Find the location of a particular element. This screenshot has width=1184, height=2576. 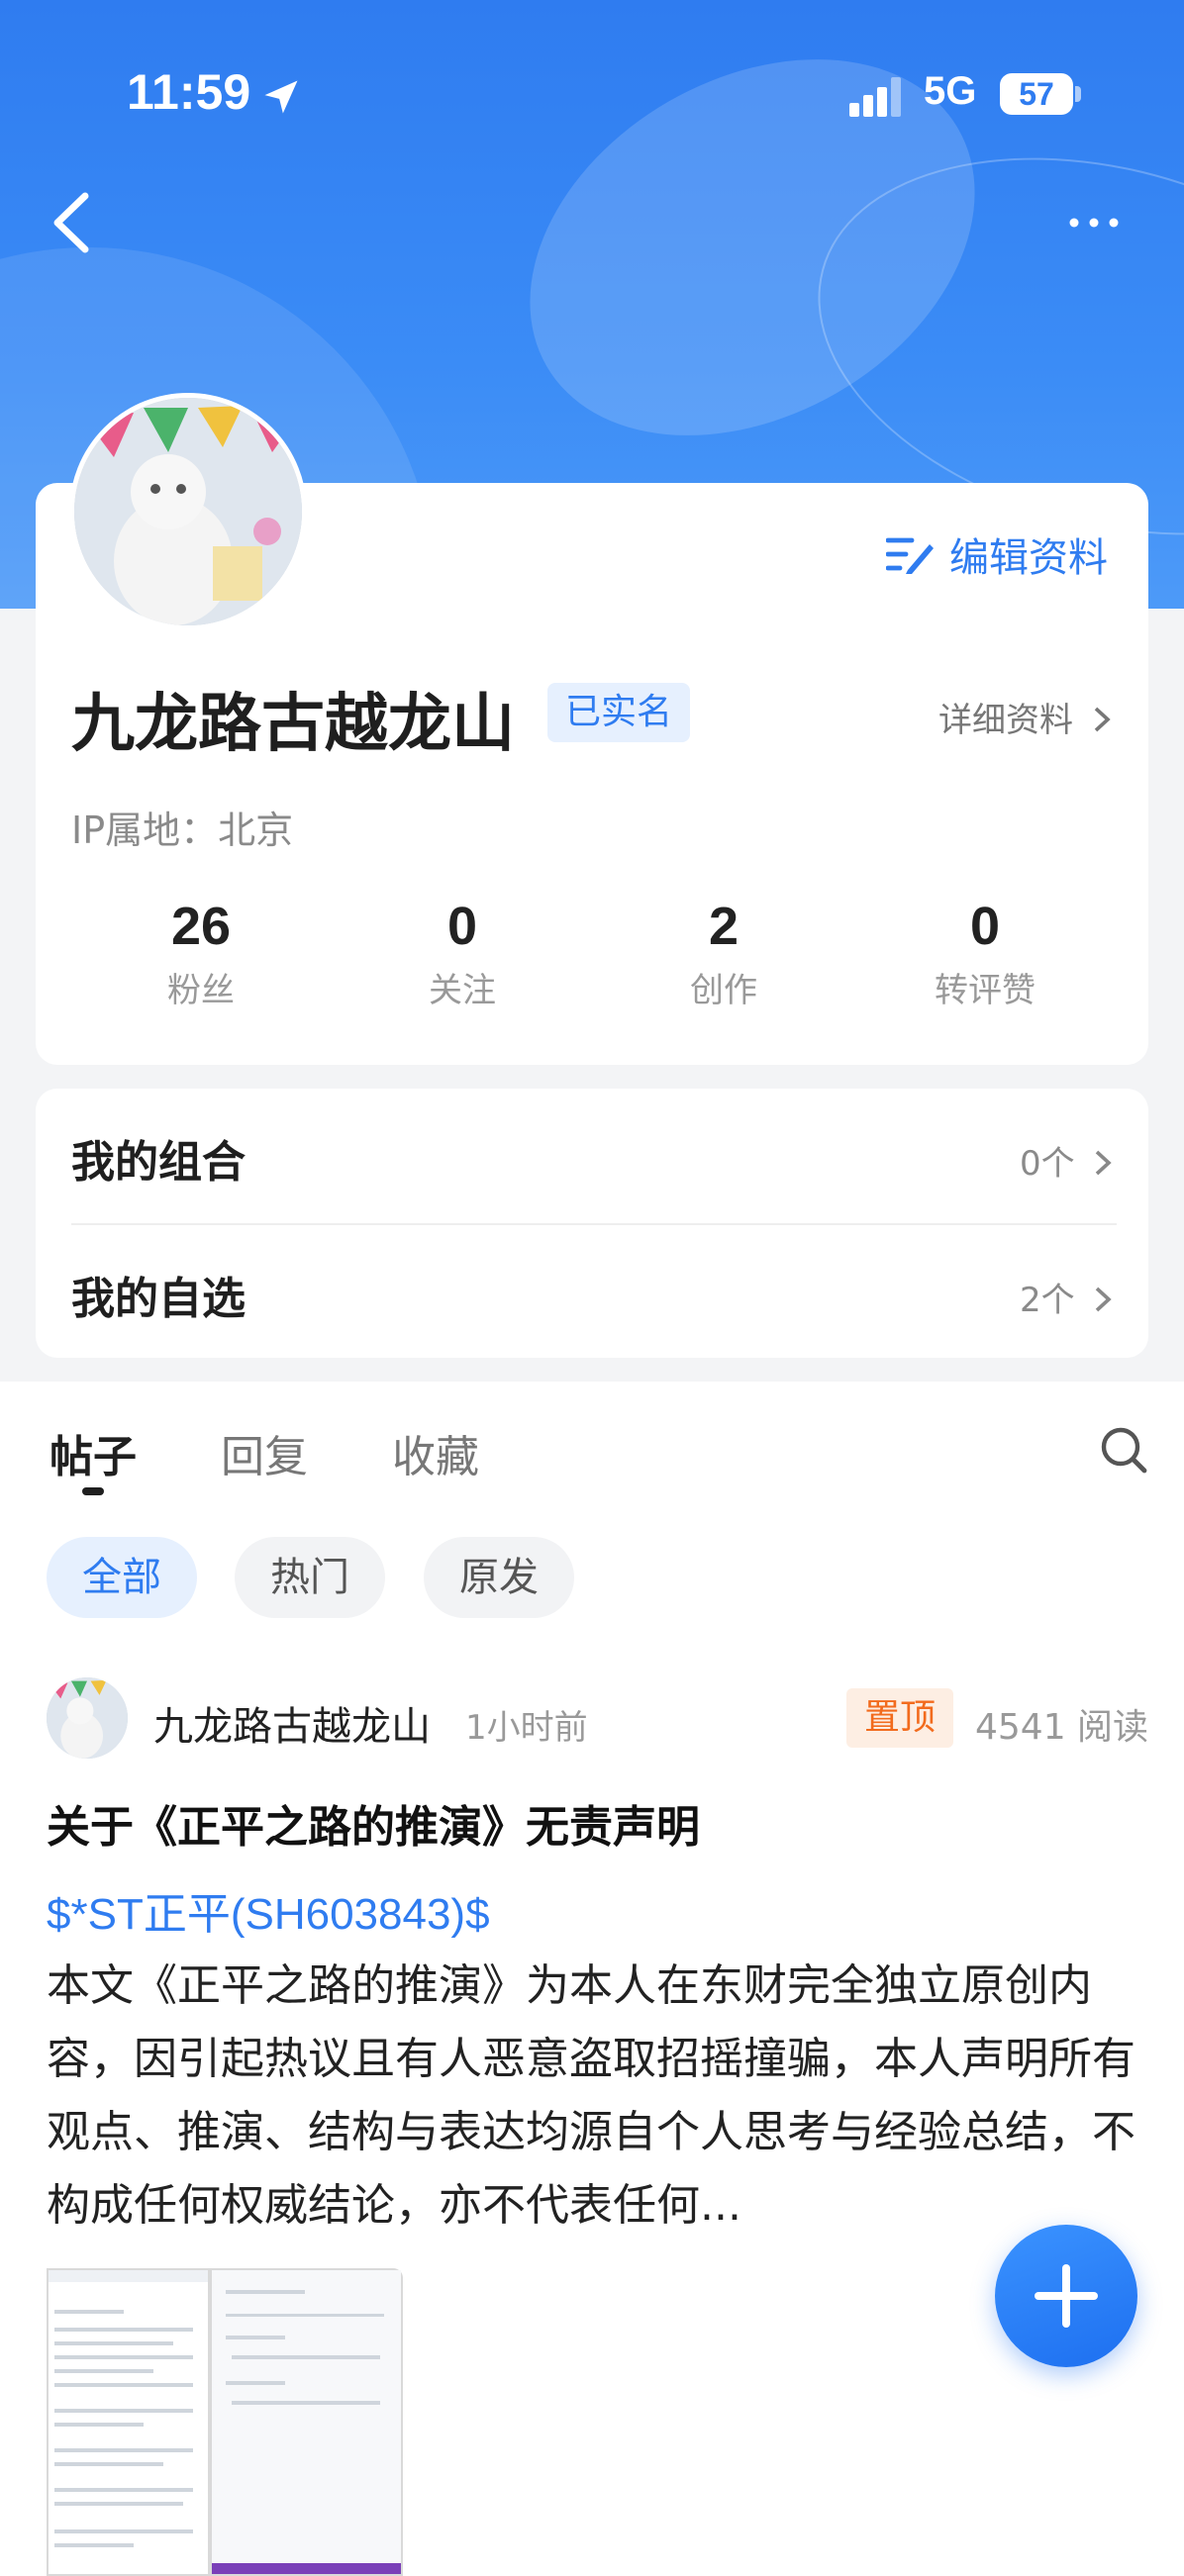

stat-creations: 2 创作 is located at coordinates (724, 953).